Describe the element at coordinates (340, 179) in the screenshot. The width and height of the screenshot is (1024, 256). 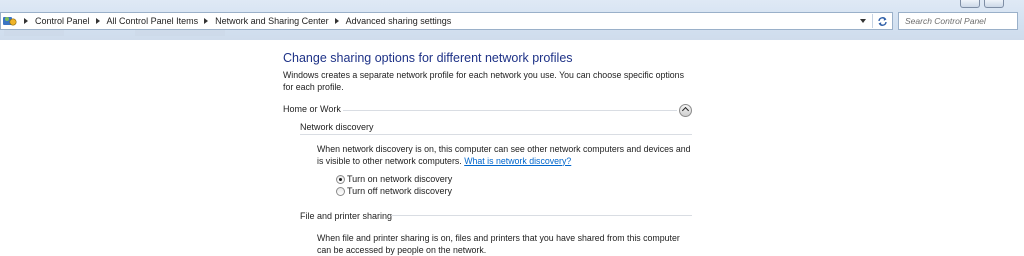
I see `radio-turn-on-network-discovery` at that location.